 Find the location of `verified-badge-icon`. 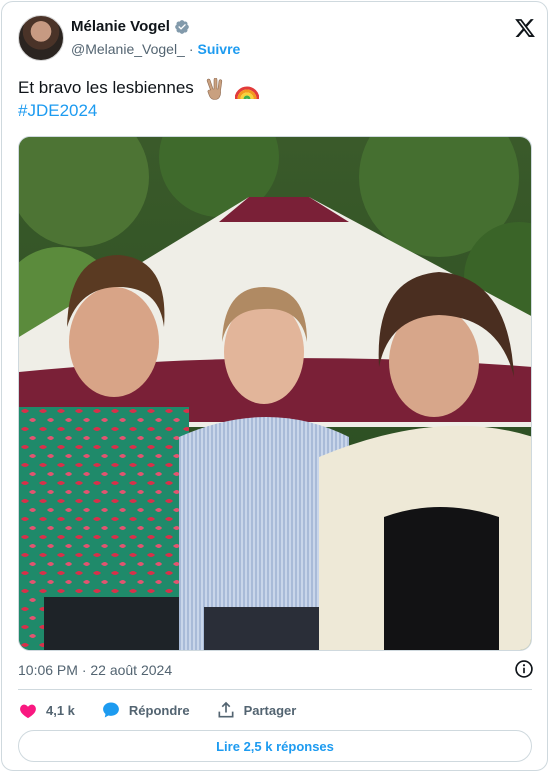

verified-badge-icon is located at coordinates (182, 26).